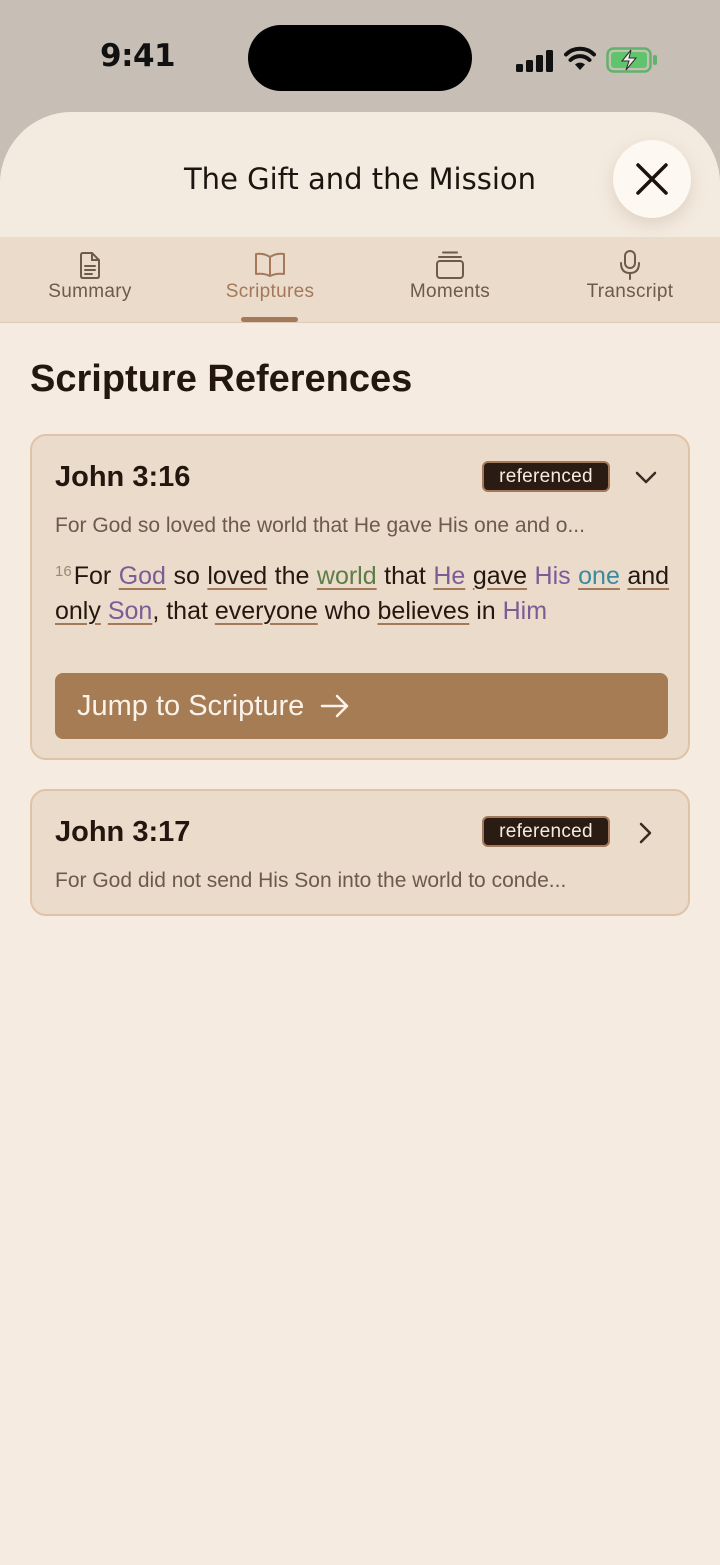 The width and height of the screenshot is (720, 1565). What do you see at coordinates (142, 576) in the screenshot?
I see `verse-word: God` at bounding box center [142, 576].